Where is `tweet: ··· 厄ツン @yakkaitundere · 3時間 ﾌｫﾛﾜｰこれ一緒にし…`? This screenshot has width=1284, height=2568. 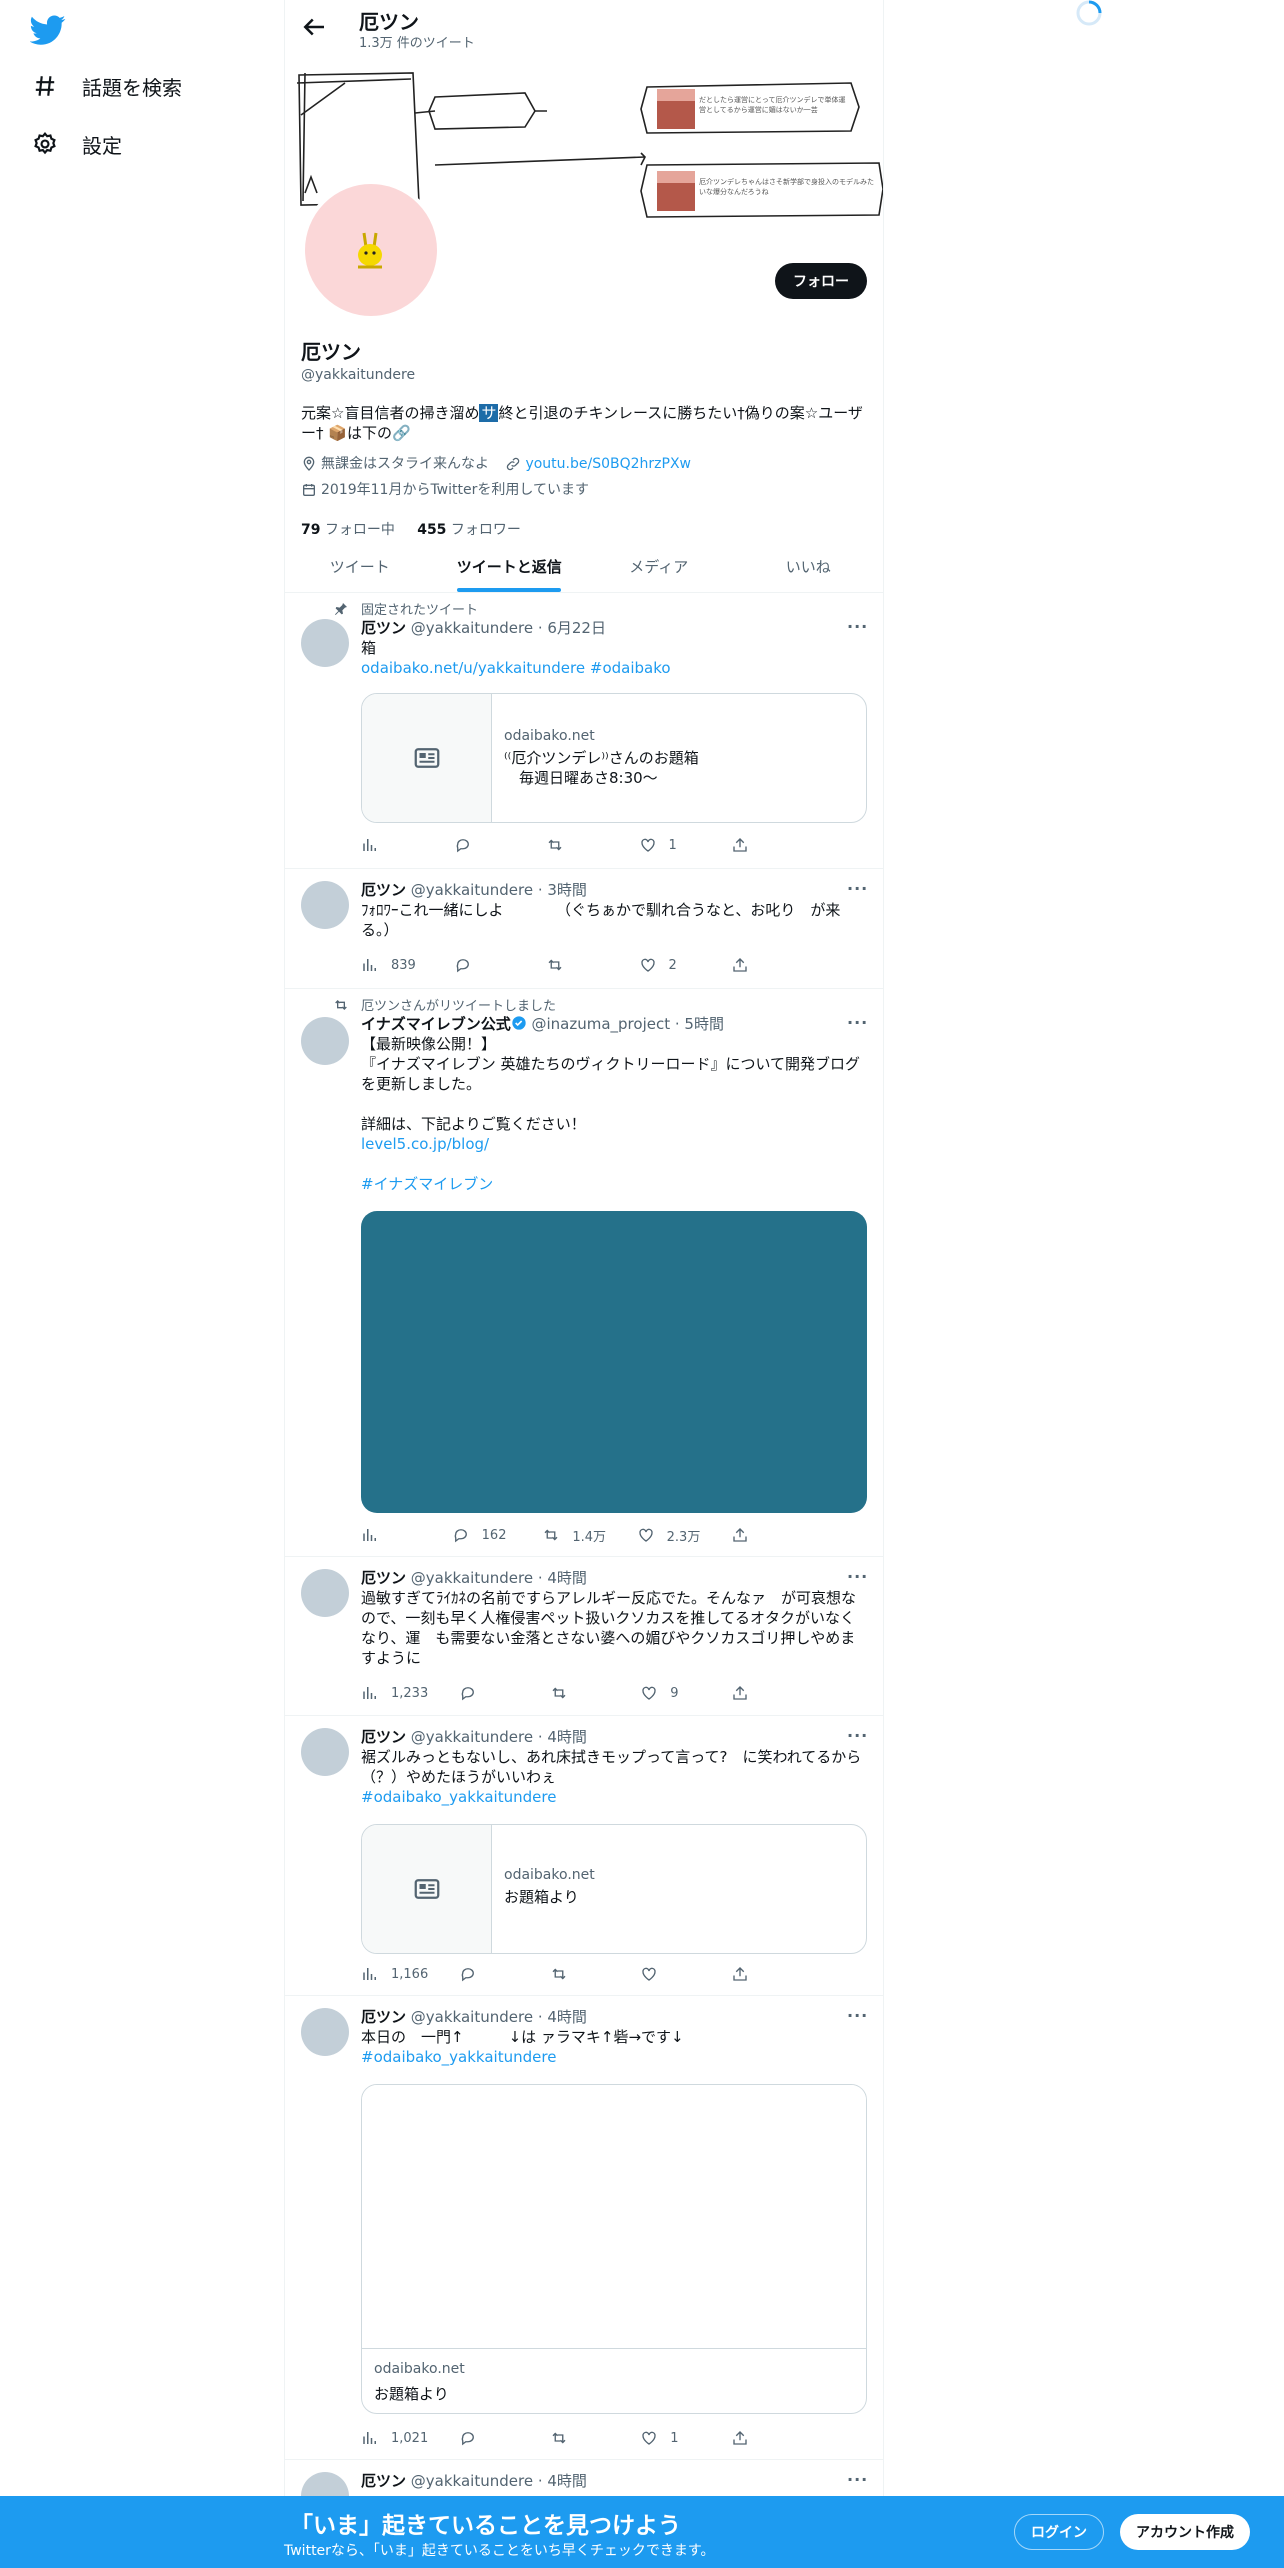 tweet: ··· 厄ツン @yakkaitundere · 3時間 ﾌｫﾛﾜｰこれ一緒にし… is located at coordinates (584, 929).